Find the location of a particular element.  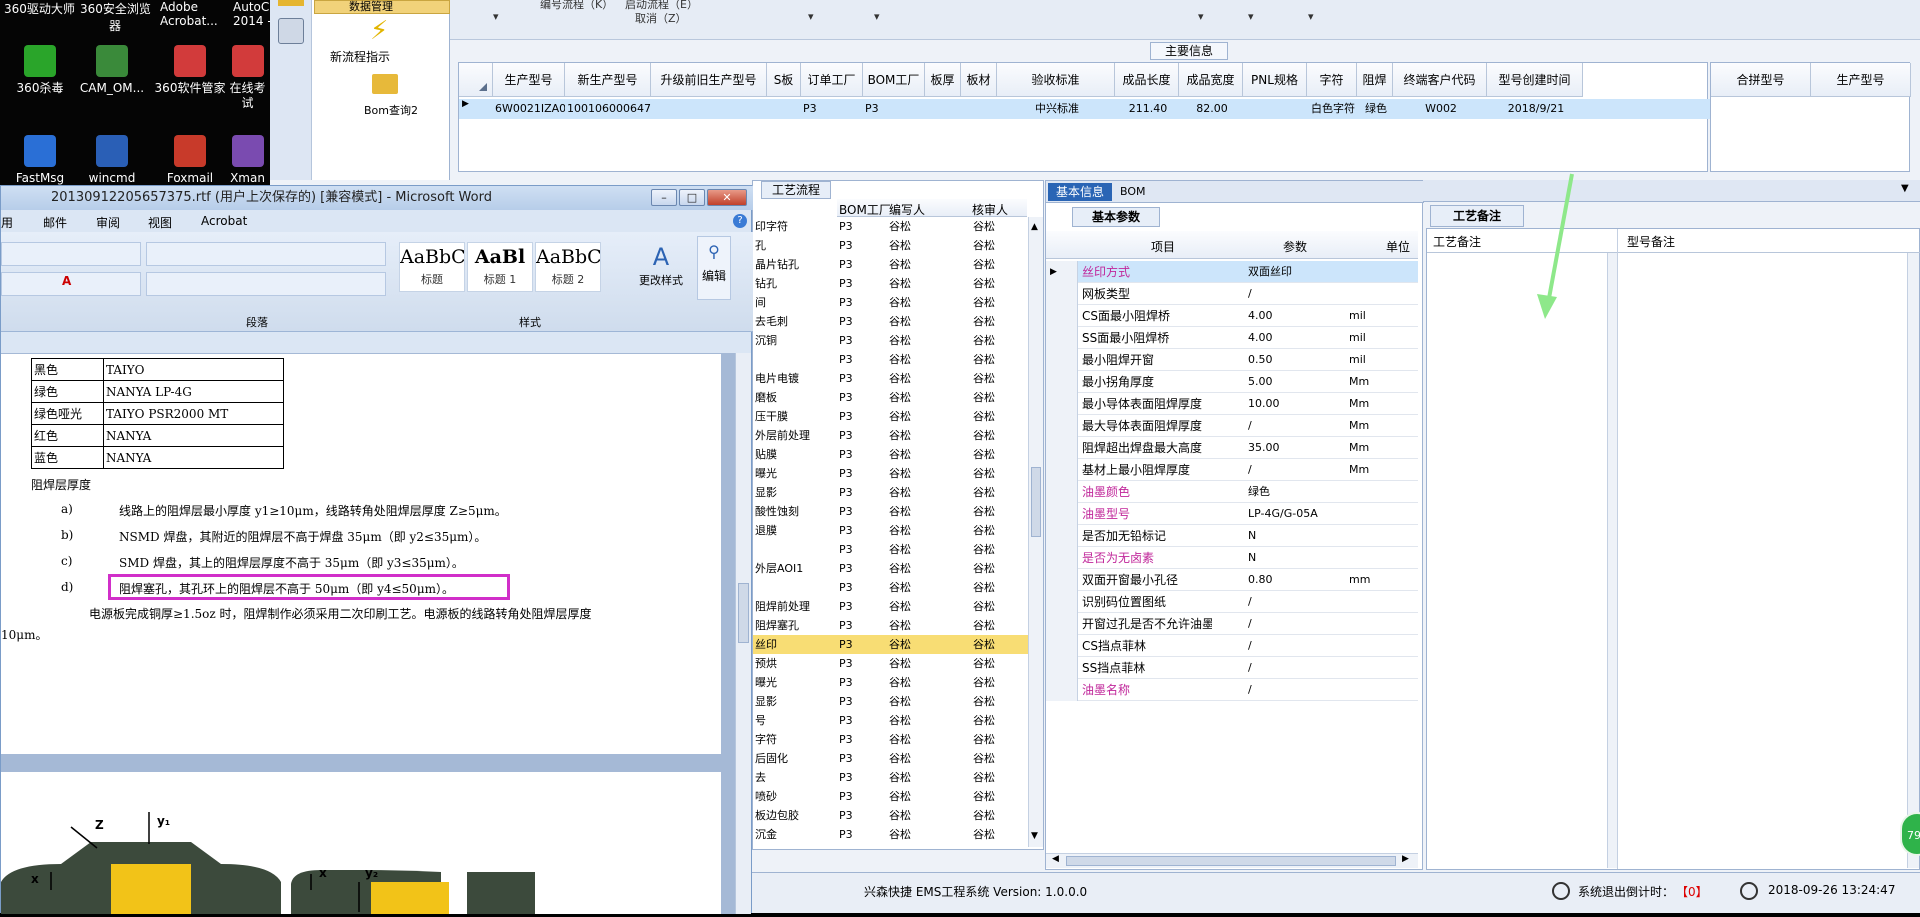

table-row: 字符 P3 谷松 谷松 is located at coordinates (890, 739).